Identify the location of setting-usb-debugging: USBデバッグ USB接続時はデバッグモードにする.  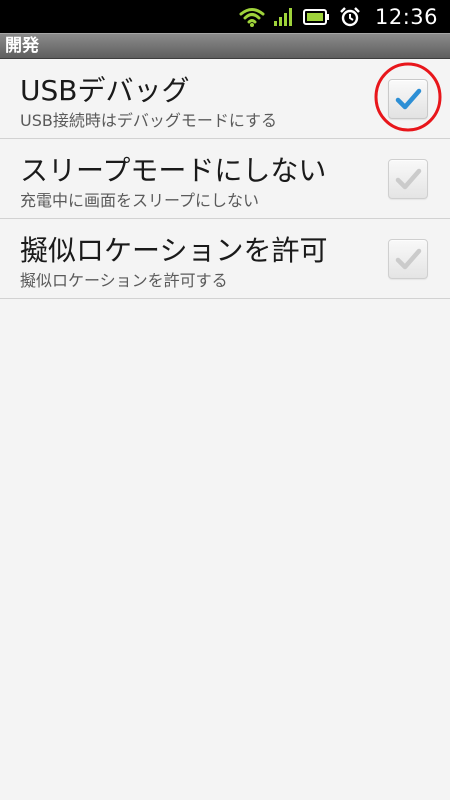
(225, 99).